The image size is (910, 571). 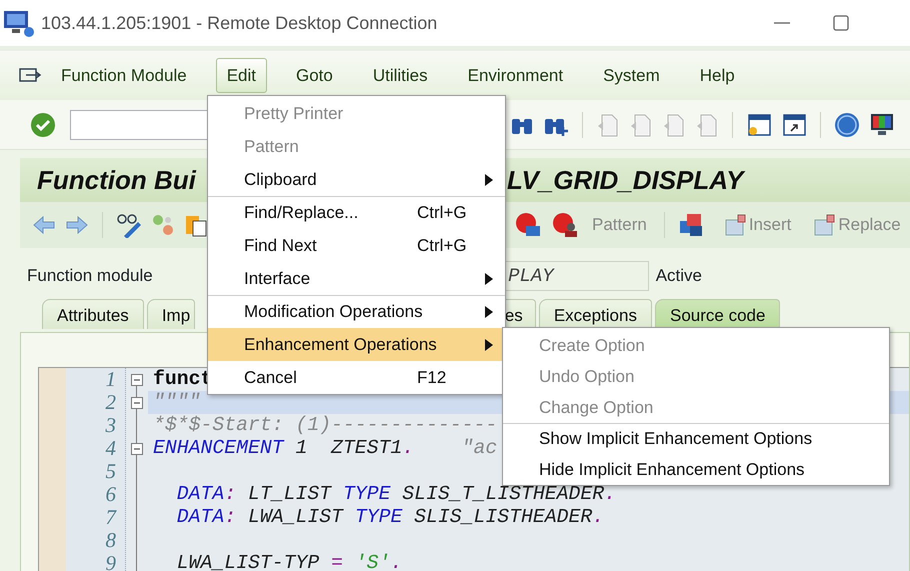 I want to click on menu-item: Hide Implicit Enhancement Options, so click(x=696, y=469).